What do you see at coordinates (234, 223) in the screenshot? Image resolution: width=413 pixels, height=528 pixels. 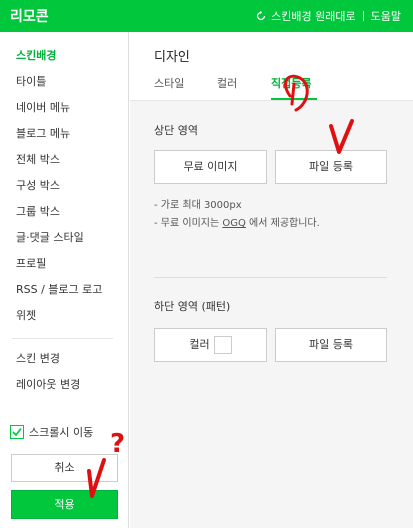 I see `ogq-link: OGQ` at bounding box center [234, 223].